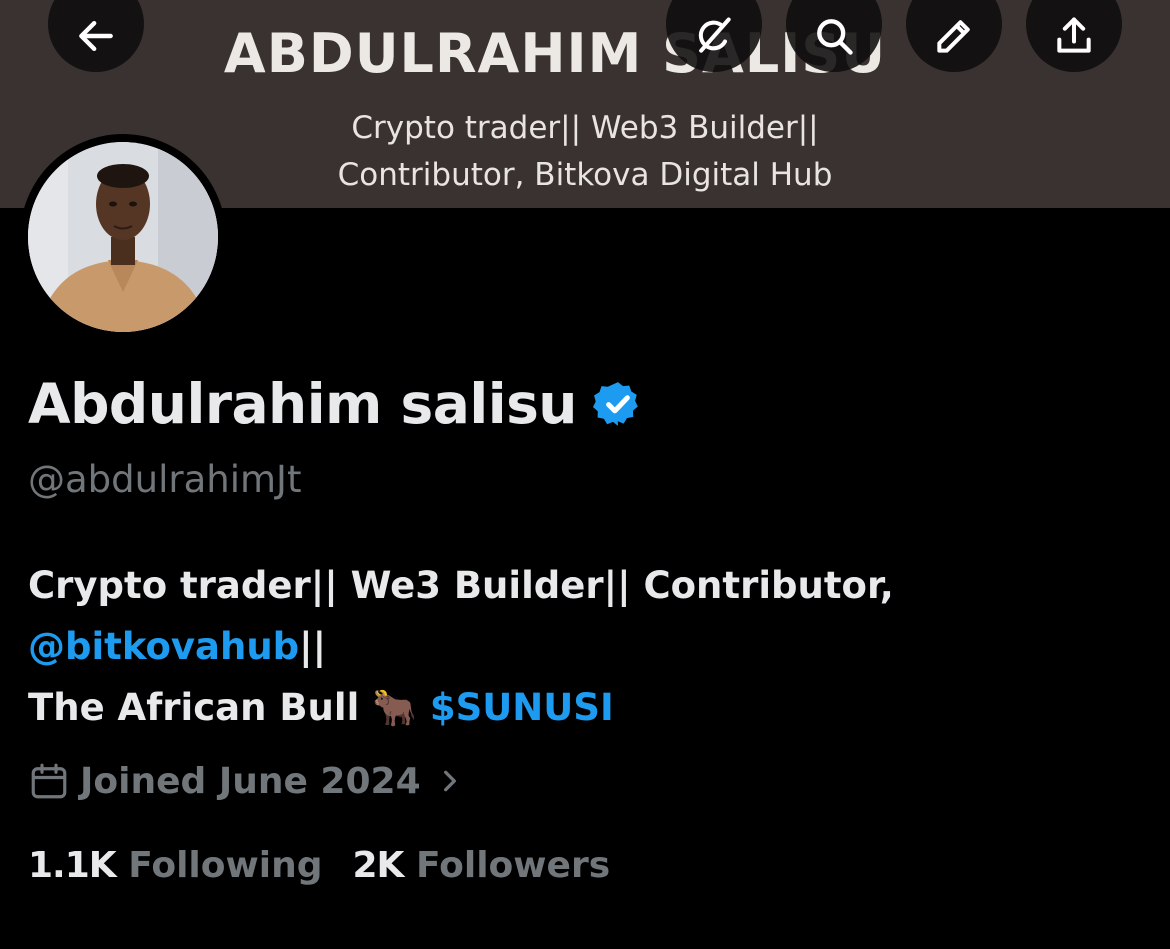 The image size is (1170, 949). I want to click on bio-line3-text: The African Bull, so click(200, 707).